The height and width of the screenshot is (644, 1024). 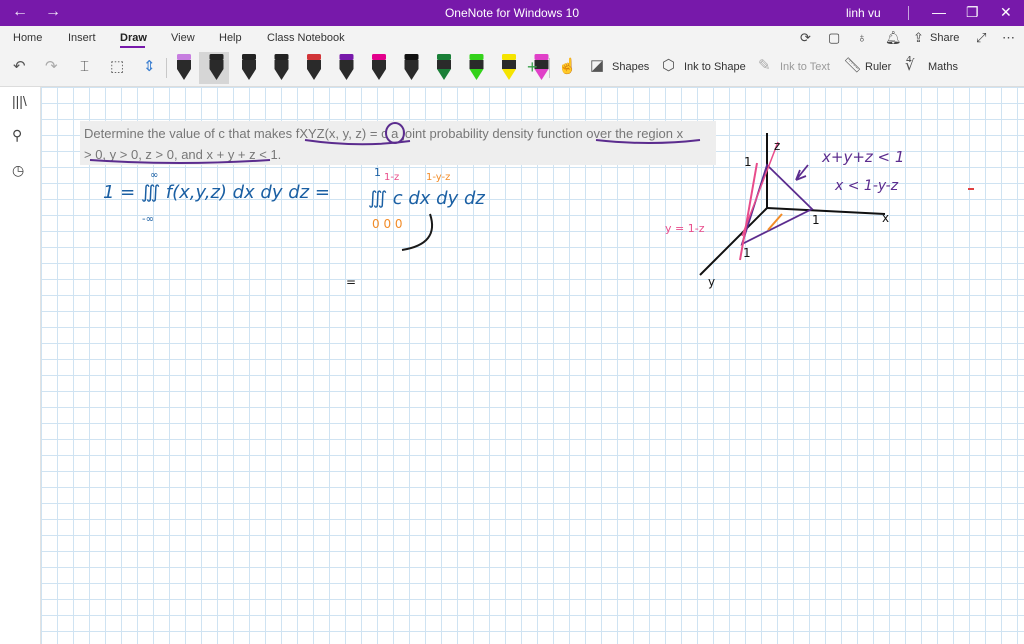 I want to click on ink-one-y: 1, so click(x=747, y=253).